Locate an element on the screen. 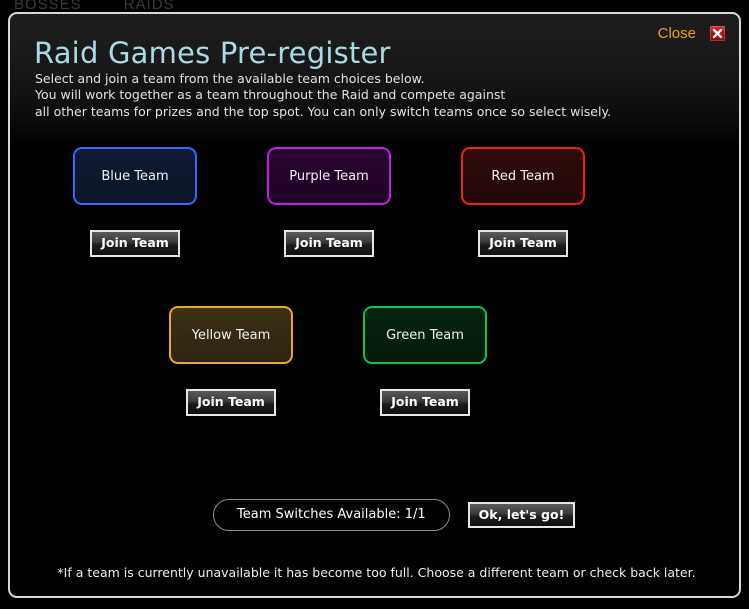  team-card-label: Green Team is located at coordinates (425, 335).